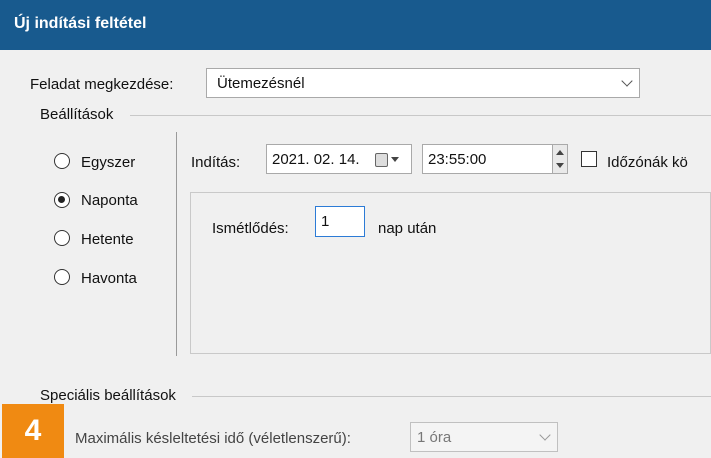  What do you see at coordinates (355, 25) in the screenshot?
I see `title-bar: Új indítási feltétel` at bounding box center [355, 25].